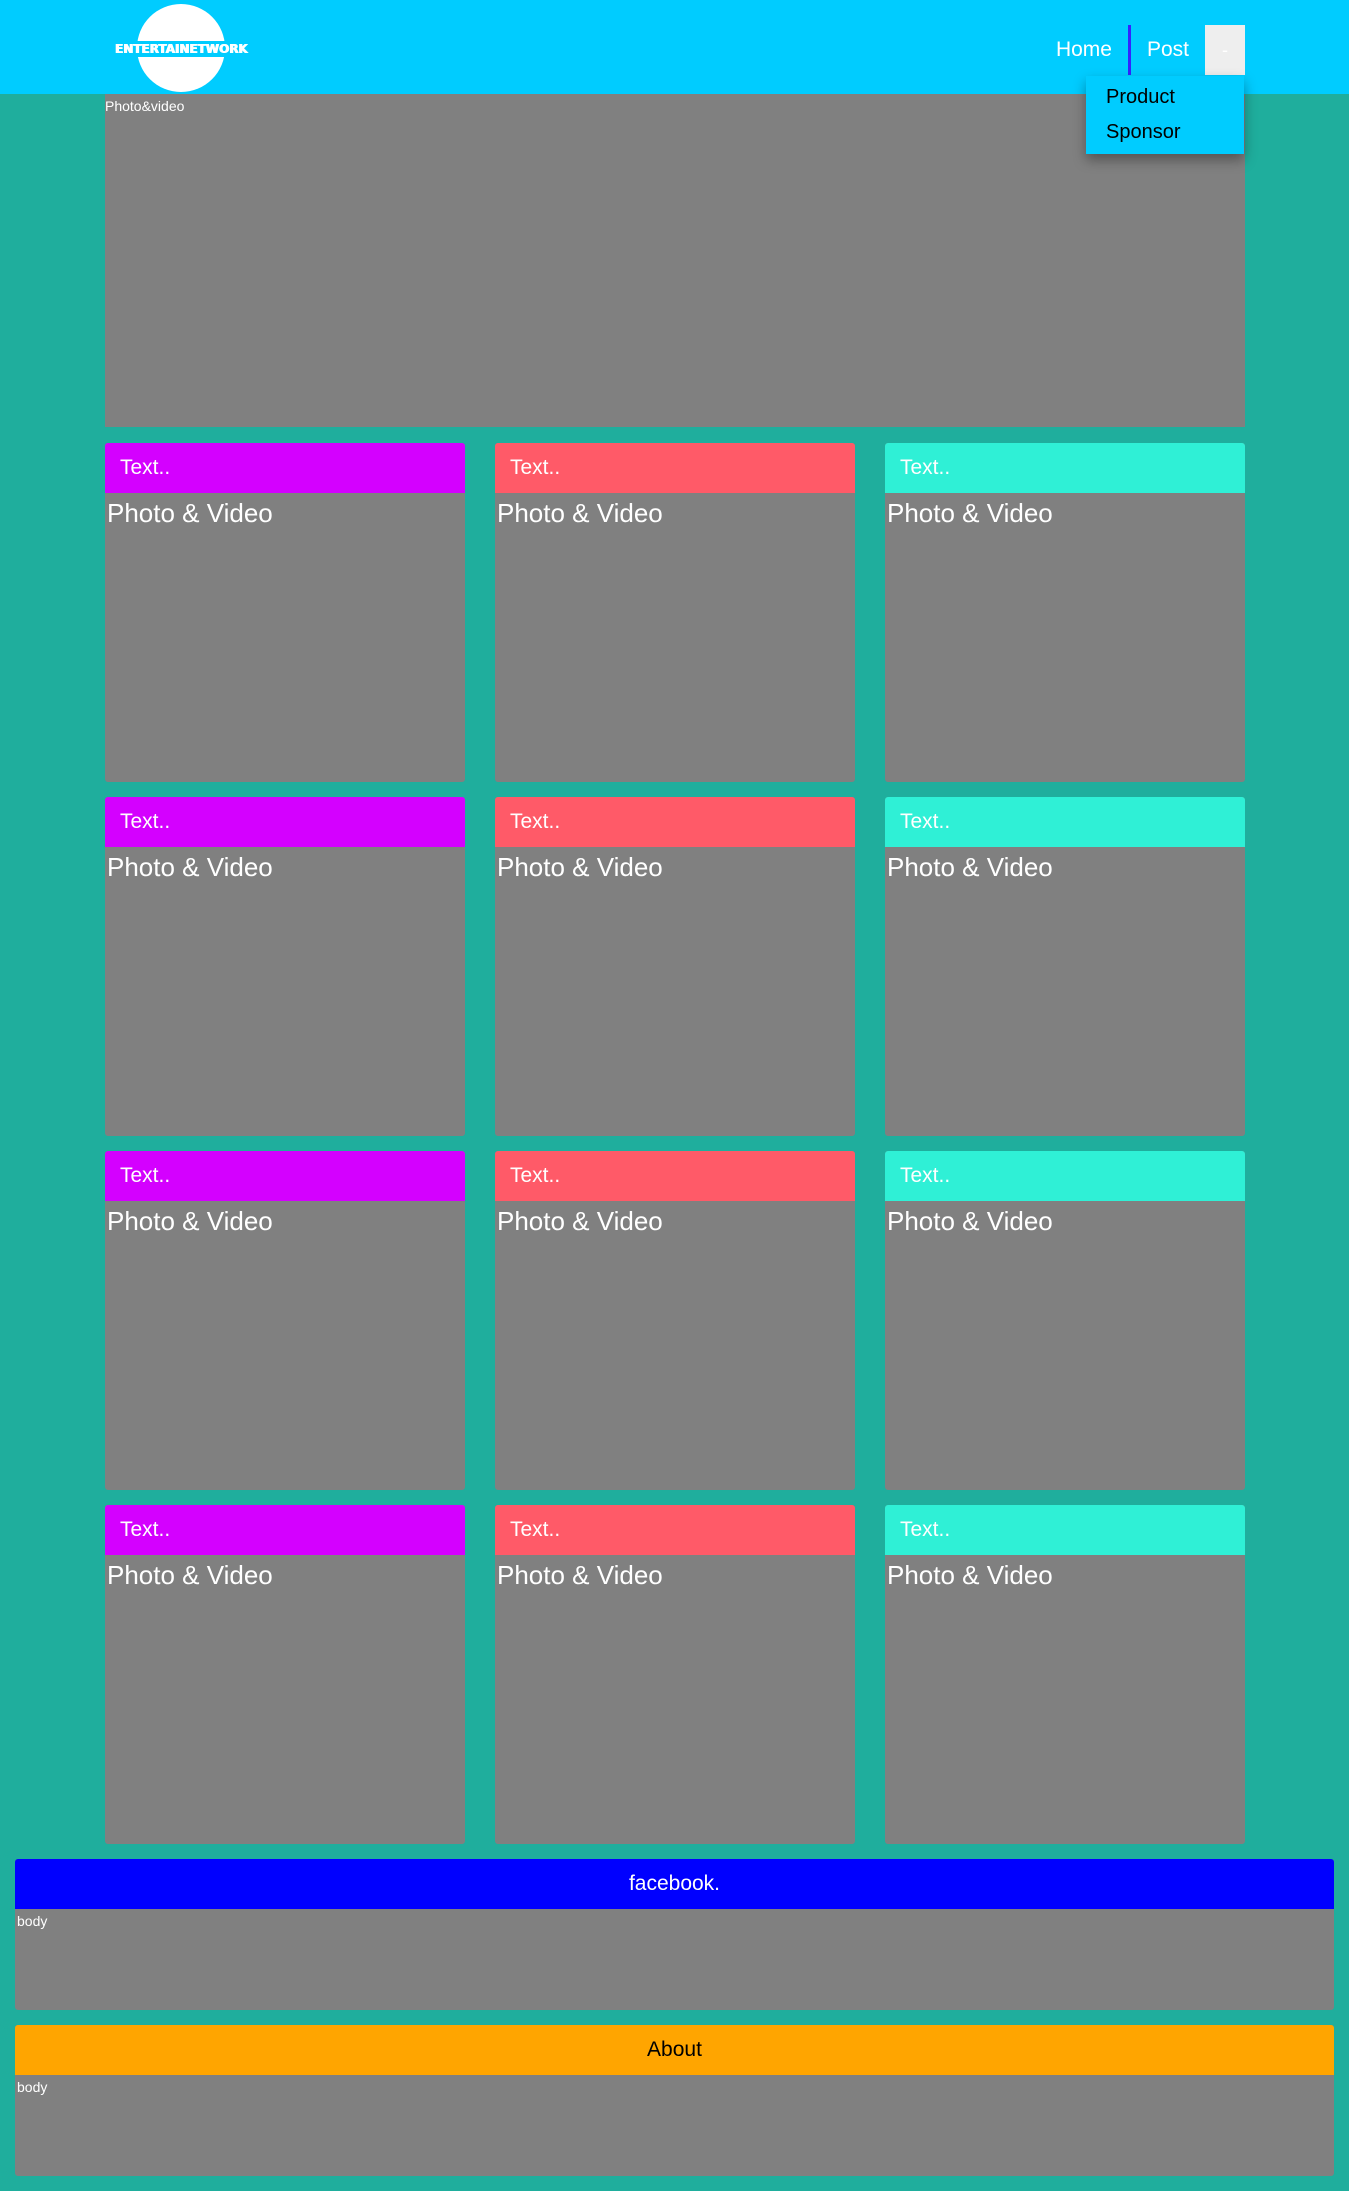 This screenshot has width=1349, height=2191. I want to click on main-nav: Home Post -, so click(1142, 50).